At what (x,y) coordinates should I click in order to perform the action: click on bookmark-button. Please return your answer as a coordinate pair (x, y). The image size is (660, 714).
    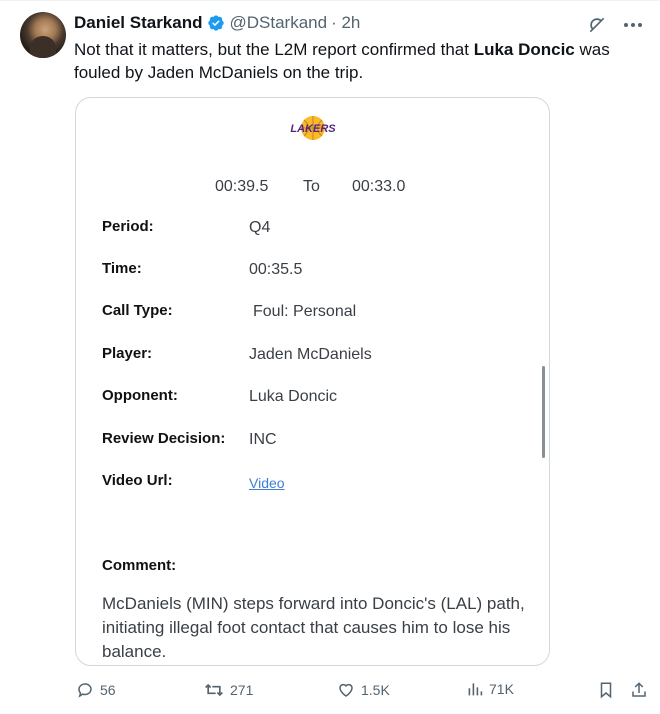
    Looking at the image, I should click on (606, 690).